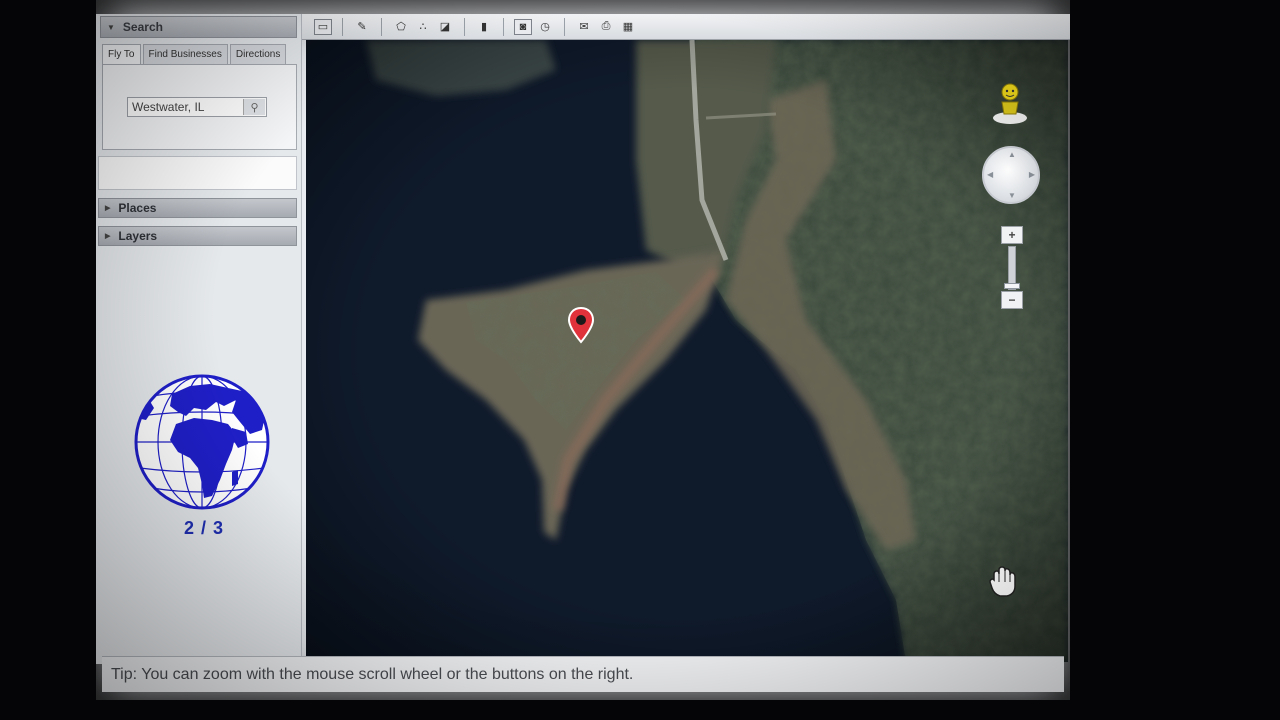 The image size is (1280, 720). I want to click on fly-to-pane: Westwater, IL ⚲, so click(199, 107).